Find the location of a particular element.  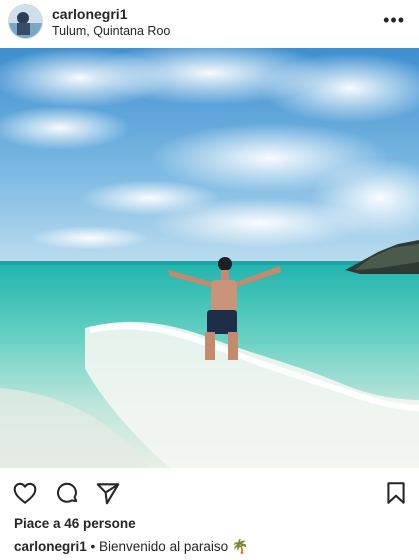

likes-count: Piace a 46 persone is located at coordinates (75, 523).